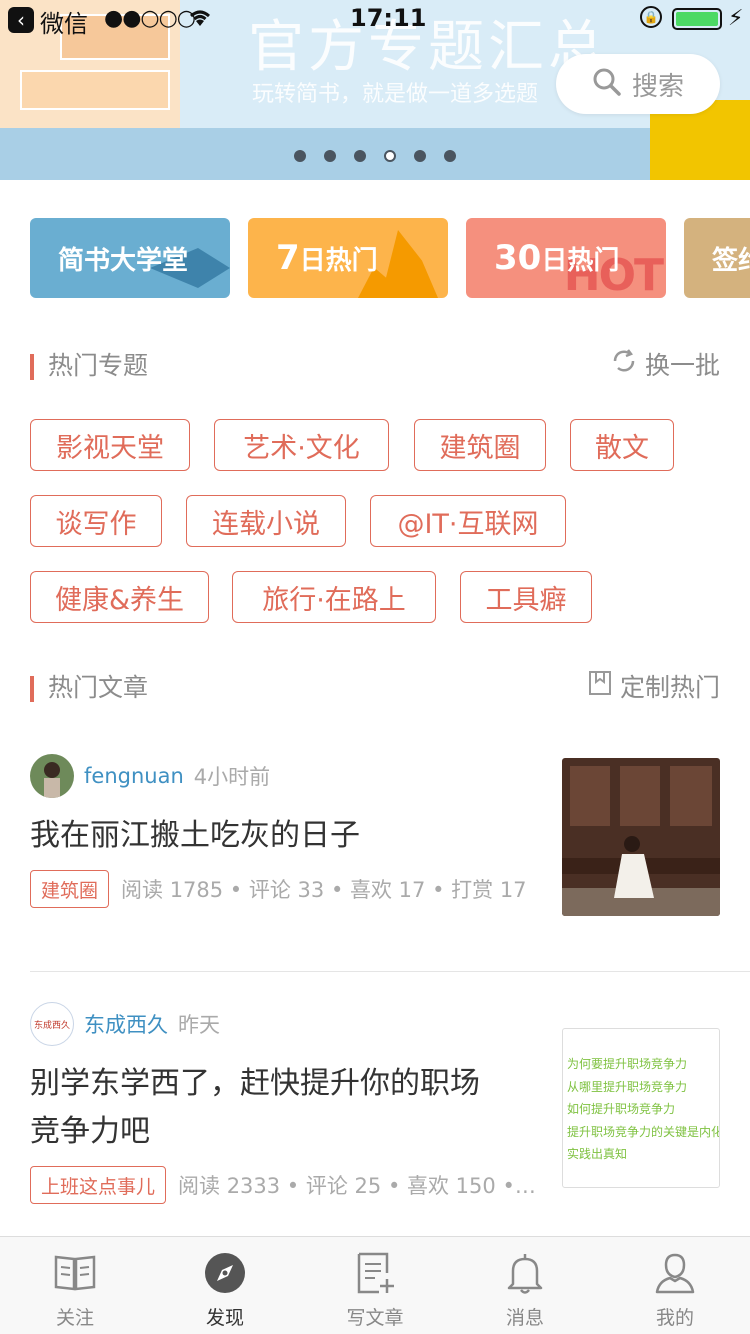 The image size is (750, 1334). What do you see at coordinates (697, 19) in the screenshot?
I see `battery-icon` at bounding box center [697, 19].